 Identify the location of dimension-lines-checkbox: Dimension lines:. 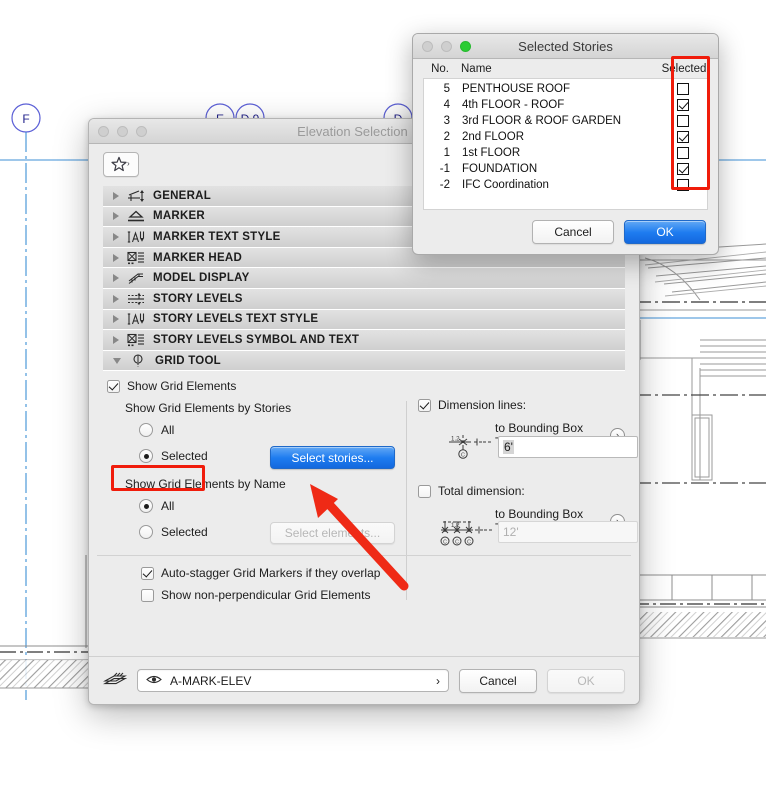
(472, 405).